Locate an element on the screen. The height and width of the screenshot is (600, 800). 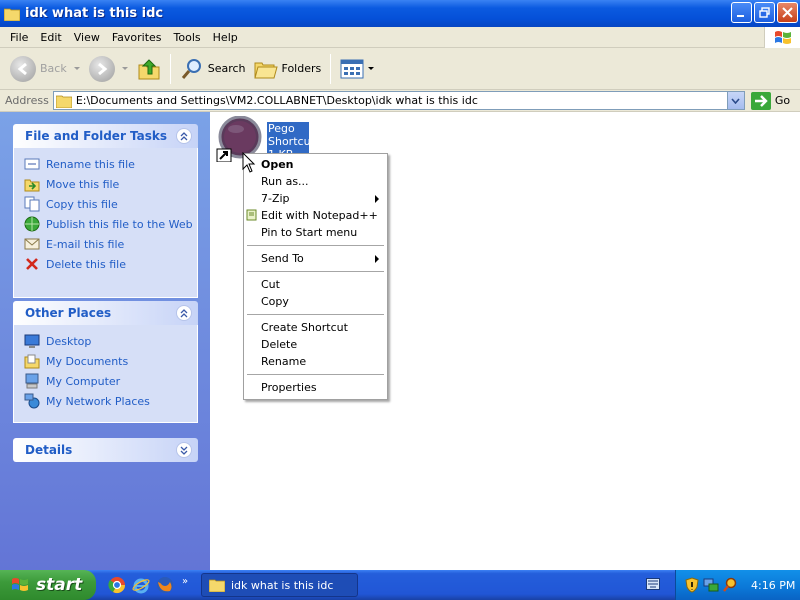
firefox-icon is located at coordinates (165, 585).